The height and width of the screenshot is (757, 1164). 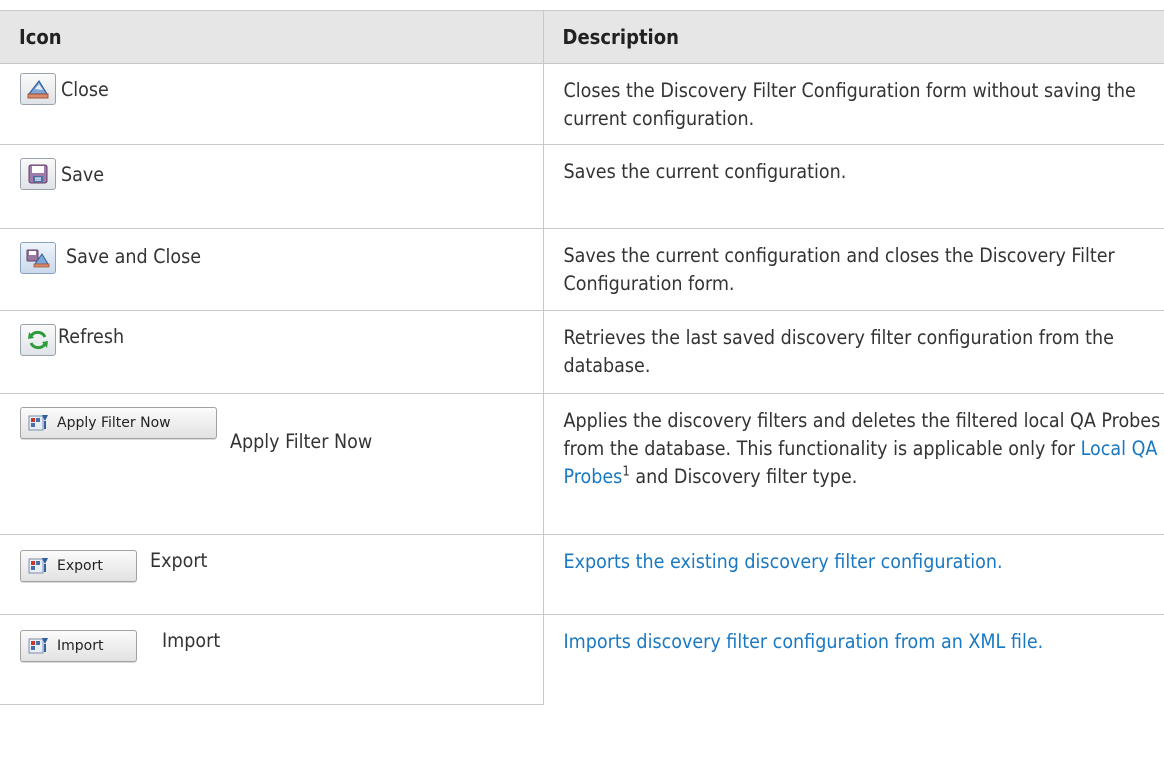 I want to click on table-row: Save Saves the current configuration., so click(x=582, y=186).